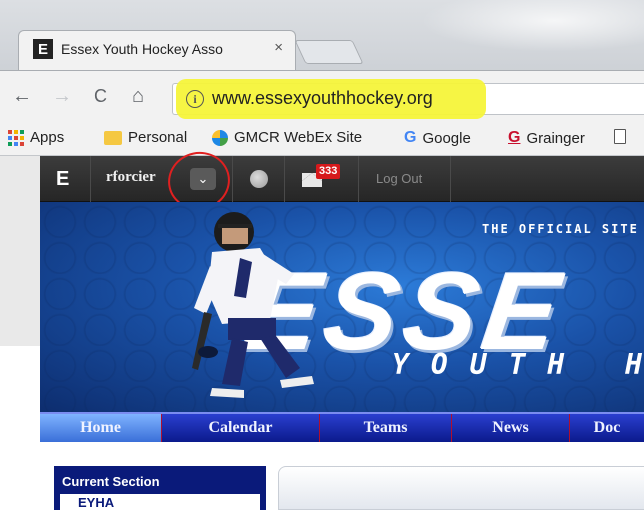 The image size is (644, 510). I want to click on page-background, so click(20, 251).